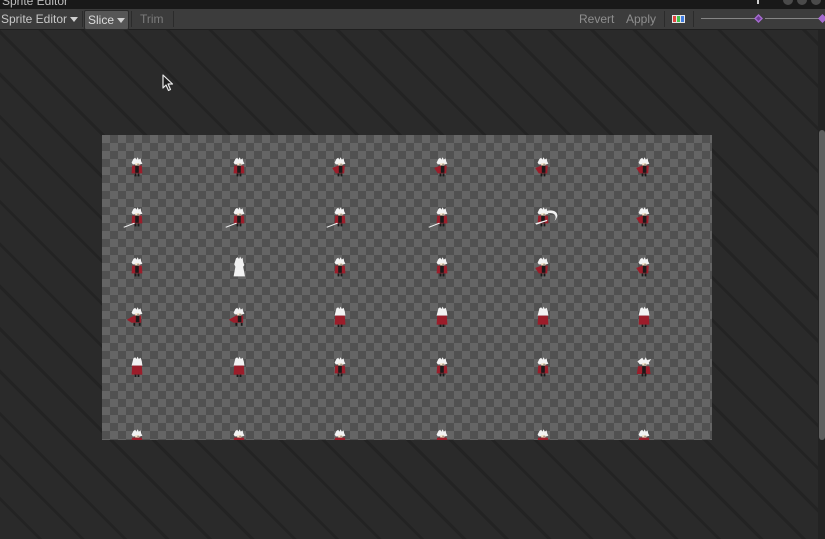  What do you see at coordinates (758, 18) in the screenshot?
I see `zoom-slider-thumb-icon` at bounding box center [758, 18].